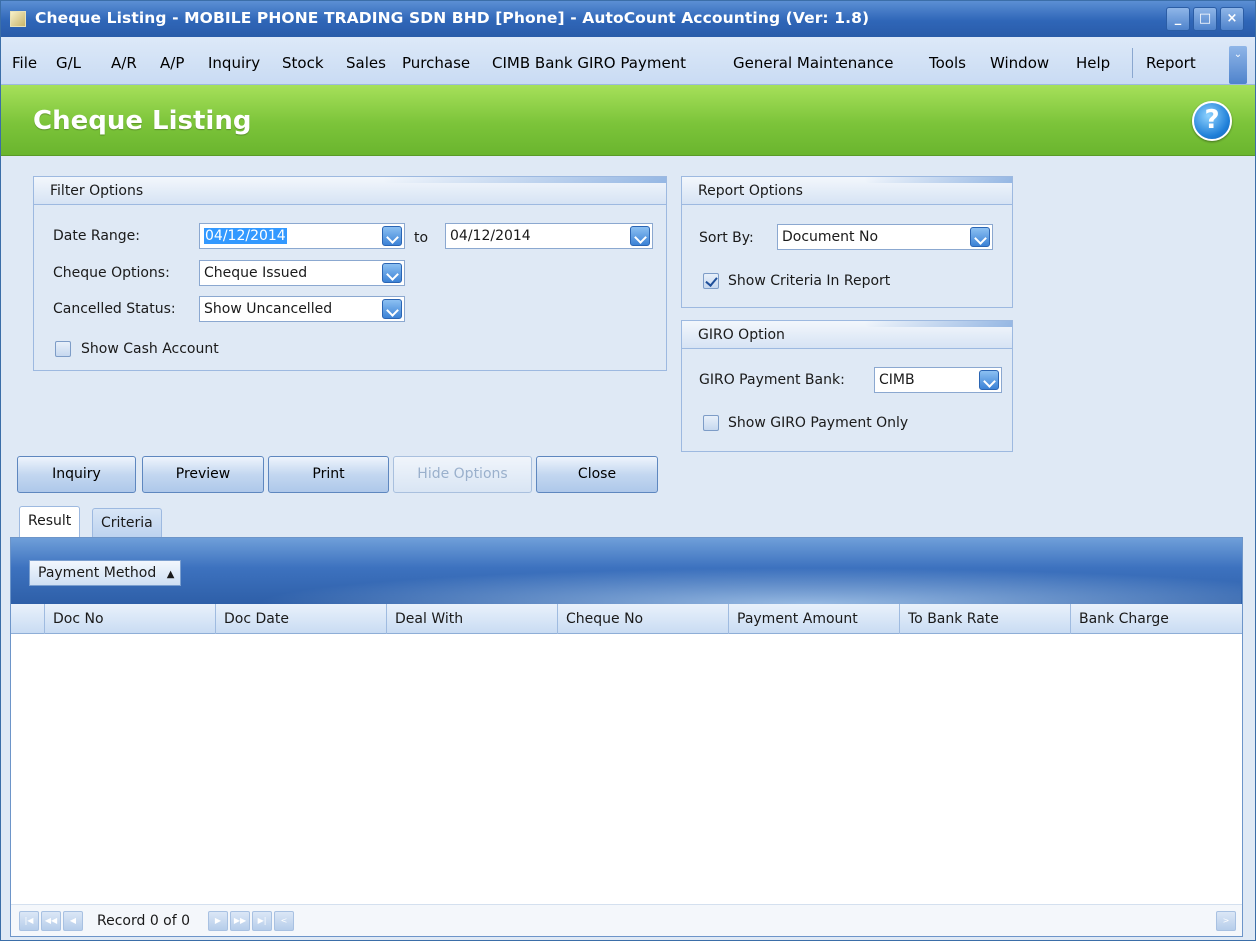  I want to click on menu-cimb-giro: CIMB Bank GIRO Payment, so click(589, 63).